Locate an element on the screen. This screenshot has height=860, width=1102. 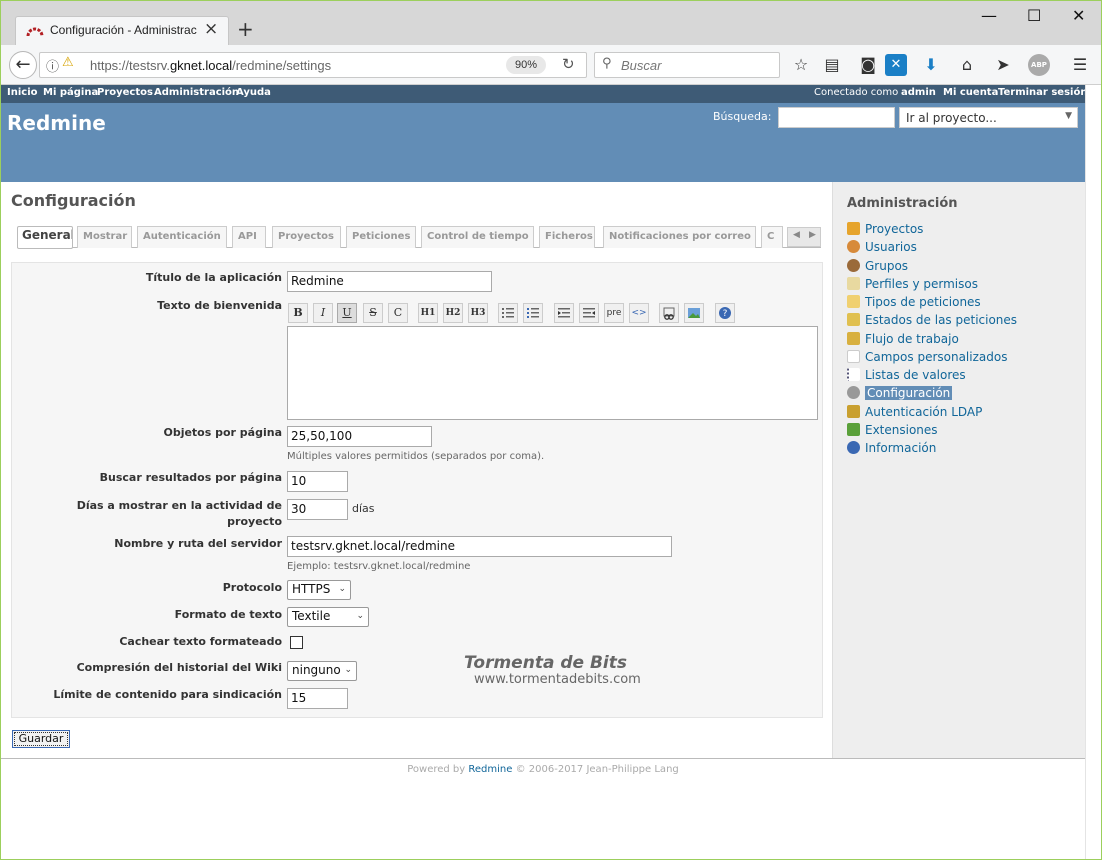
ordered-list-icon is located at coordinates (533, 313).